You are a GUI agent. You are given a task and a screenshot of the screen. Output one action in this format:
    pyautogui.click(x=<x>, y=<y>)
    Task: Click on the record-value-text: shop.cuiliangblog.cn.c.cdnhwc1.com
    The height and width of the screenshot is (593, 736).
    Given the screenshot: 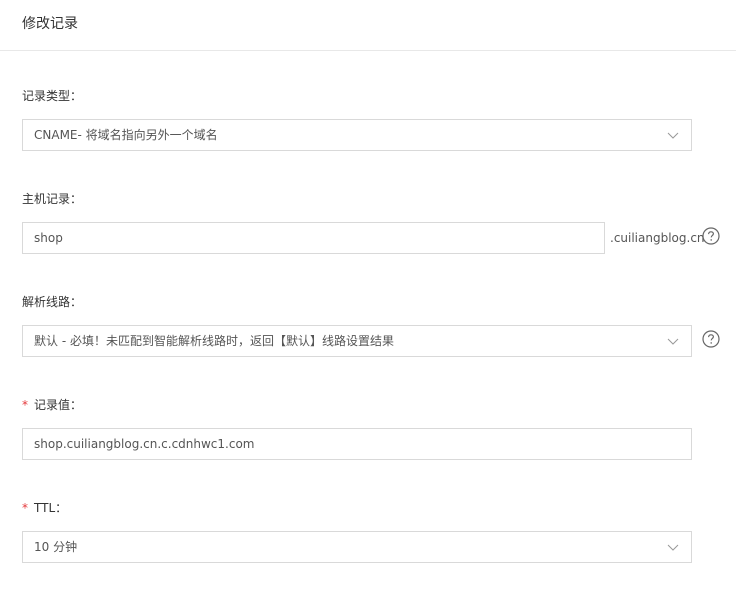 What is the action you would take?
    pyautogui.click(x=144, y=444)
    